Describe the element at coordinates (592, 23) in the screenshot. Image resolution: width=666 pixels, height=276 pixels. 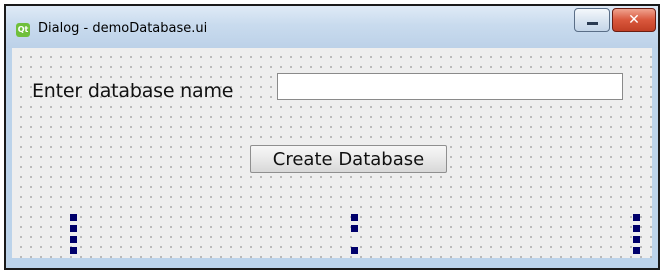
I see `minimize-icon` at that location.